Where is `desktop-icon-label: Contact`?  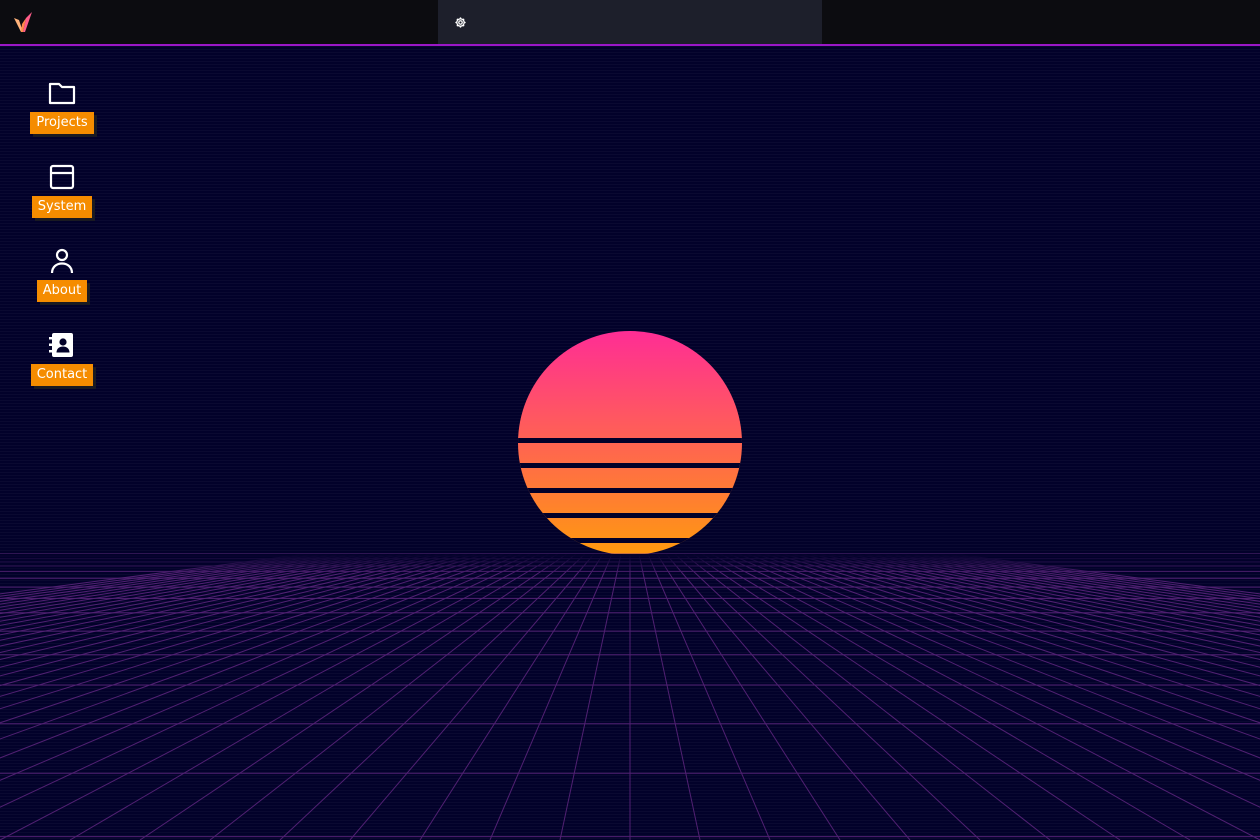 desktop-icon-label: Contact is located at coordinates (62, 375).